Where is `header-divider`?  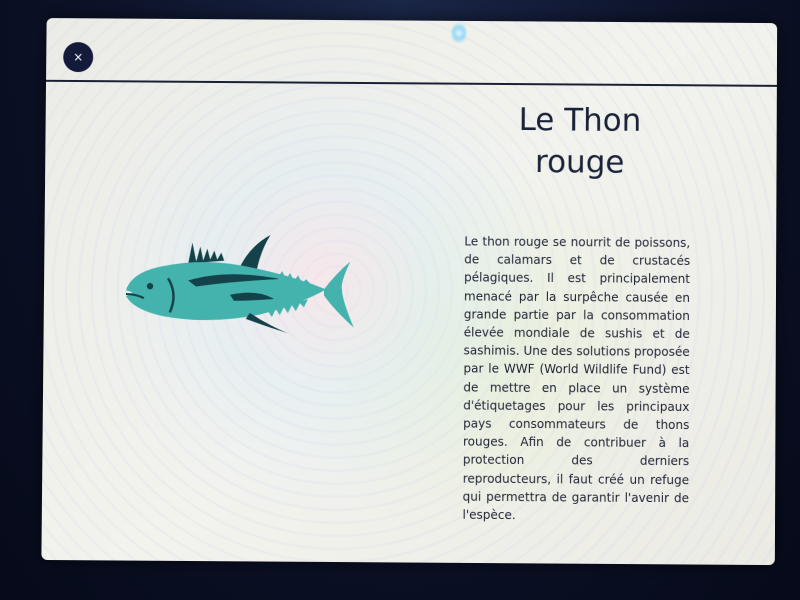 header-divider is located at coordinates (411, 83).